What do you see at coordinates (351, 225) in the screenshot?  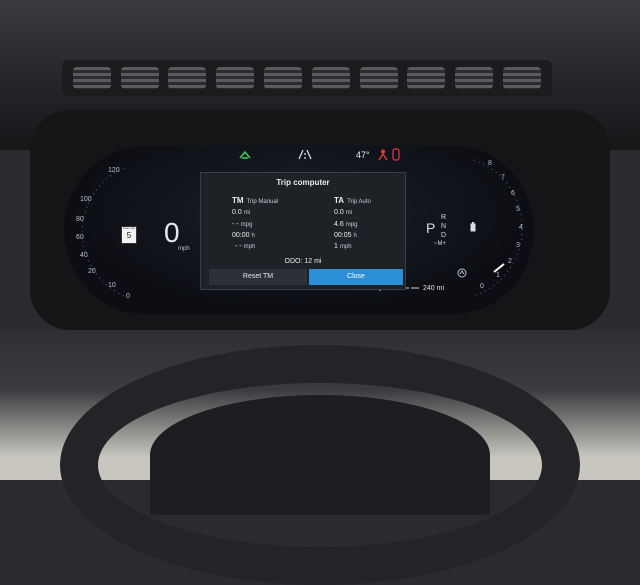 I see `ta-consumption-unit: mpg` at bounding box center [351, 225].